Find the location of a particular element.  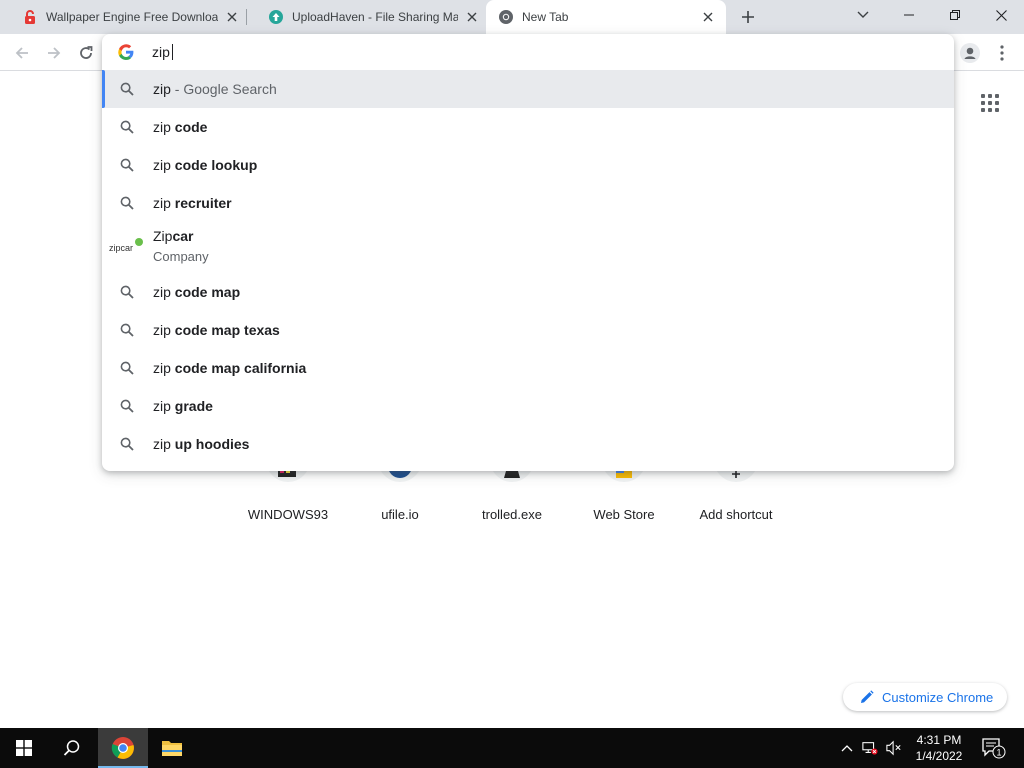

close-window-button is located at coordinates (1001, 15).